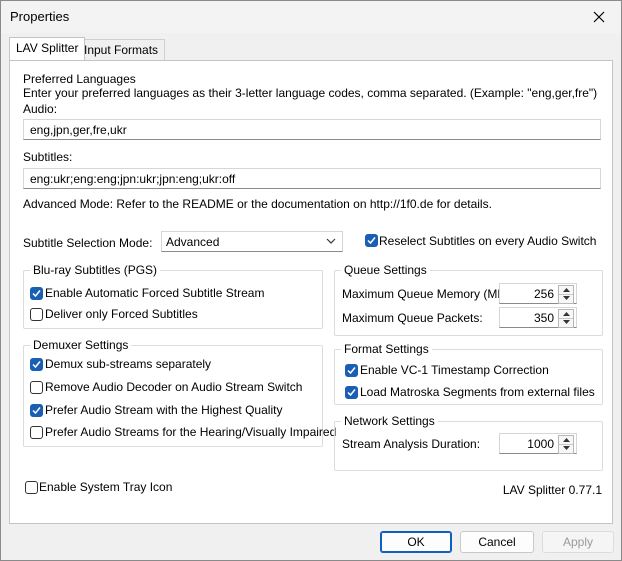 Image resolution: width=622 pixels, height=561 pixels. Describe the element at coordinates (488, 241) in the screenshot. I see `reselect-subtitles-label: Reselect Subtitles on every Audio Switch` at that location.